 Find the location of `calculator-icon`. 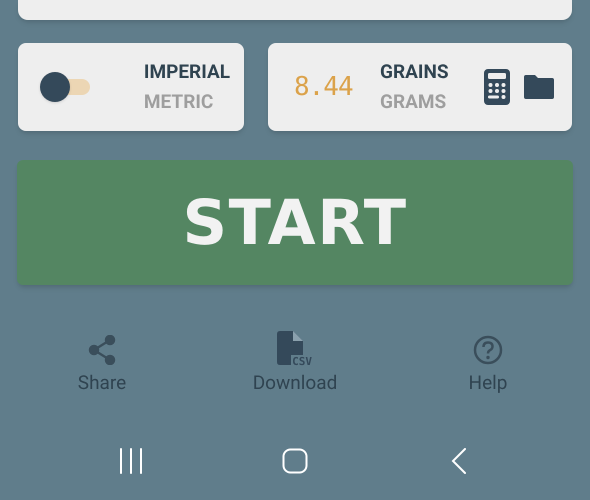

calculator-icon is located at coordinates (497, 87).